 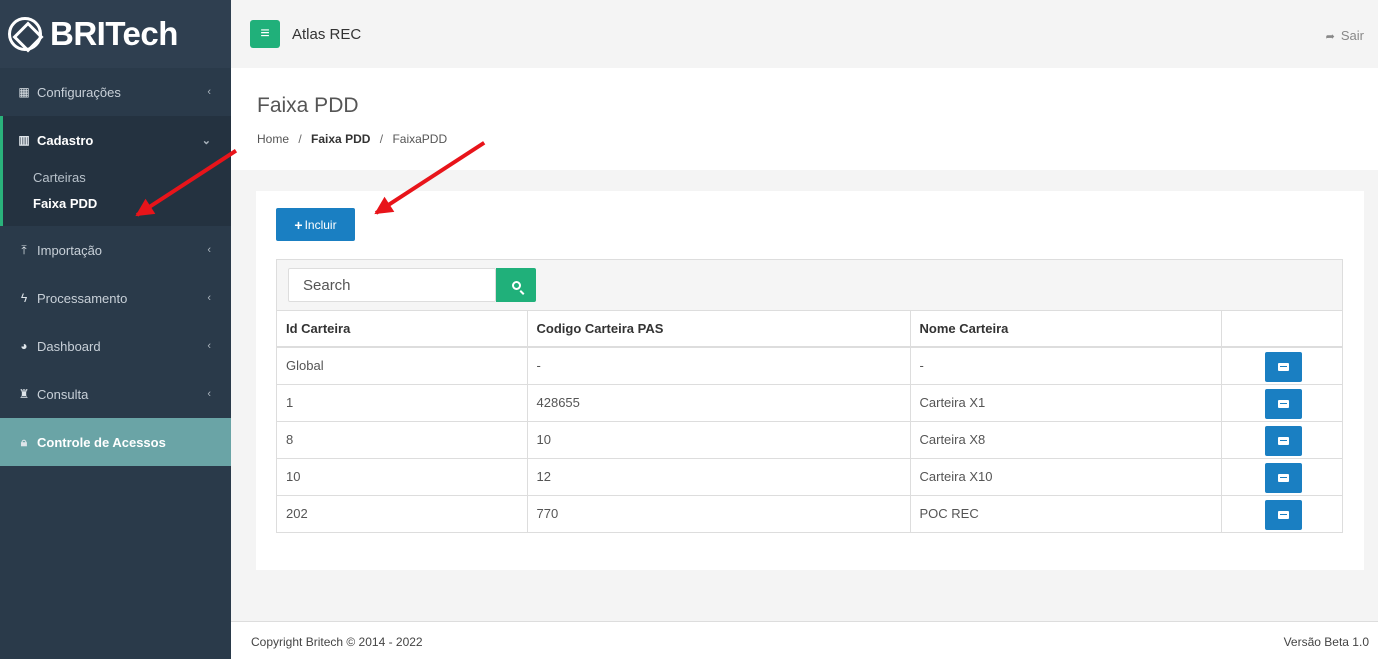 What do you see at coordinates (337, 642) in the screenshot?
I see `copyright-text: Copyright Britech © 2014 - 2022` at bounding box center [337, 642].